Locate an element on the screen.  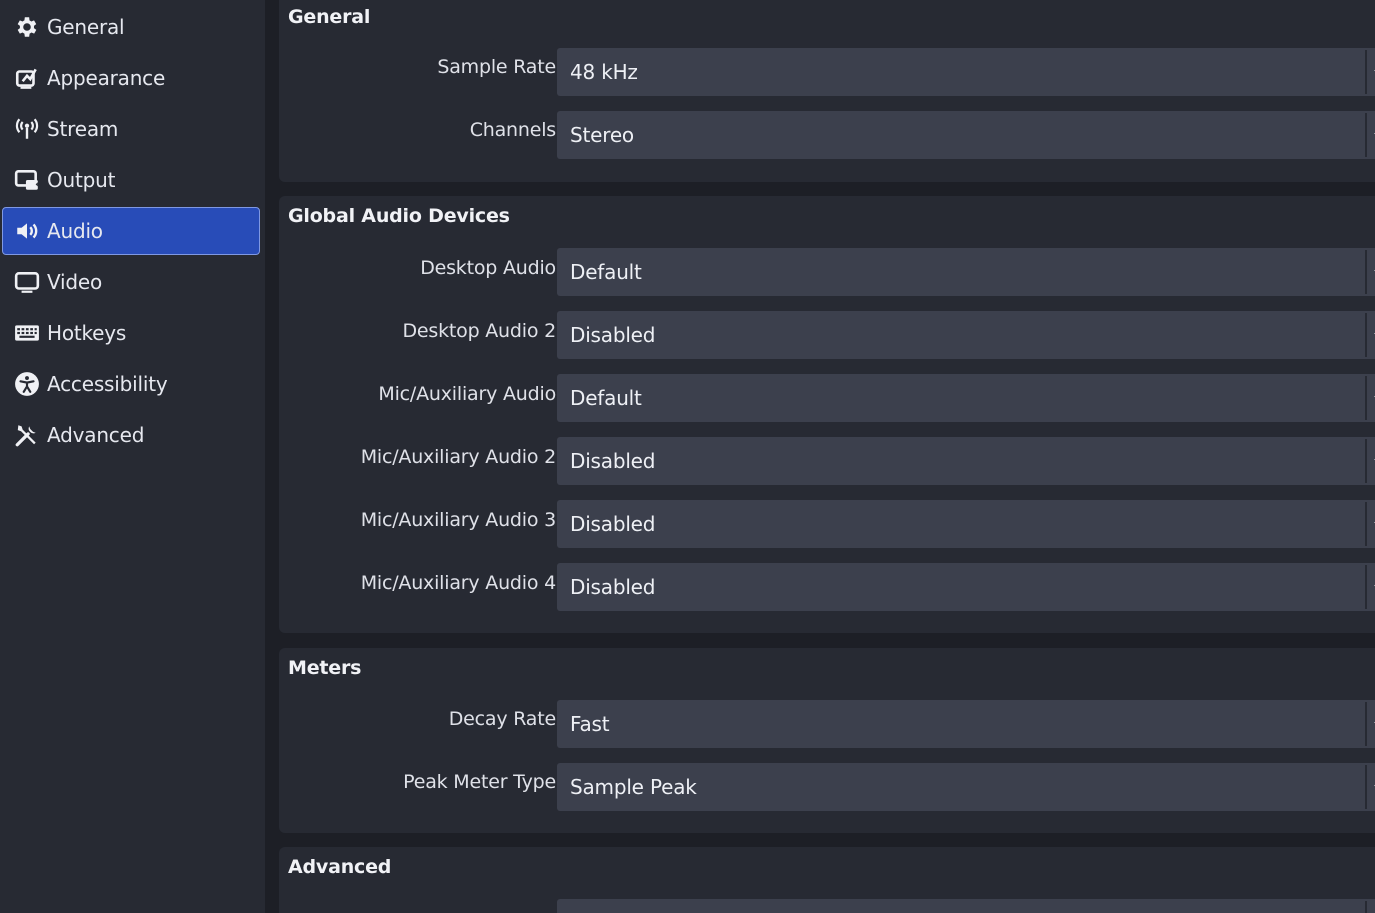
monitor-icon is located at coordinates (27, 282).